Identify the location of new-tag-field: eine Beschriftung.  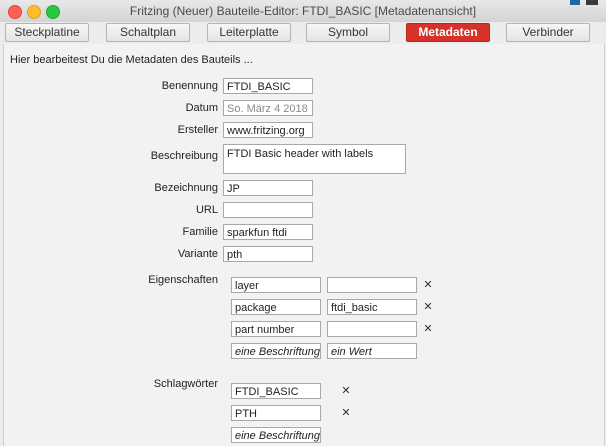
(276, 435).